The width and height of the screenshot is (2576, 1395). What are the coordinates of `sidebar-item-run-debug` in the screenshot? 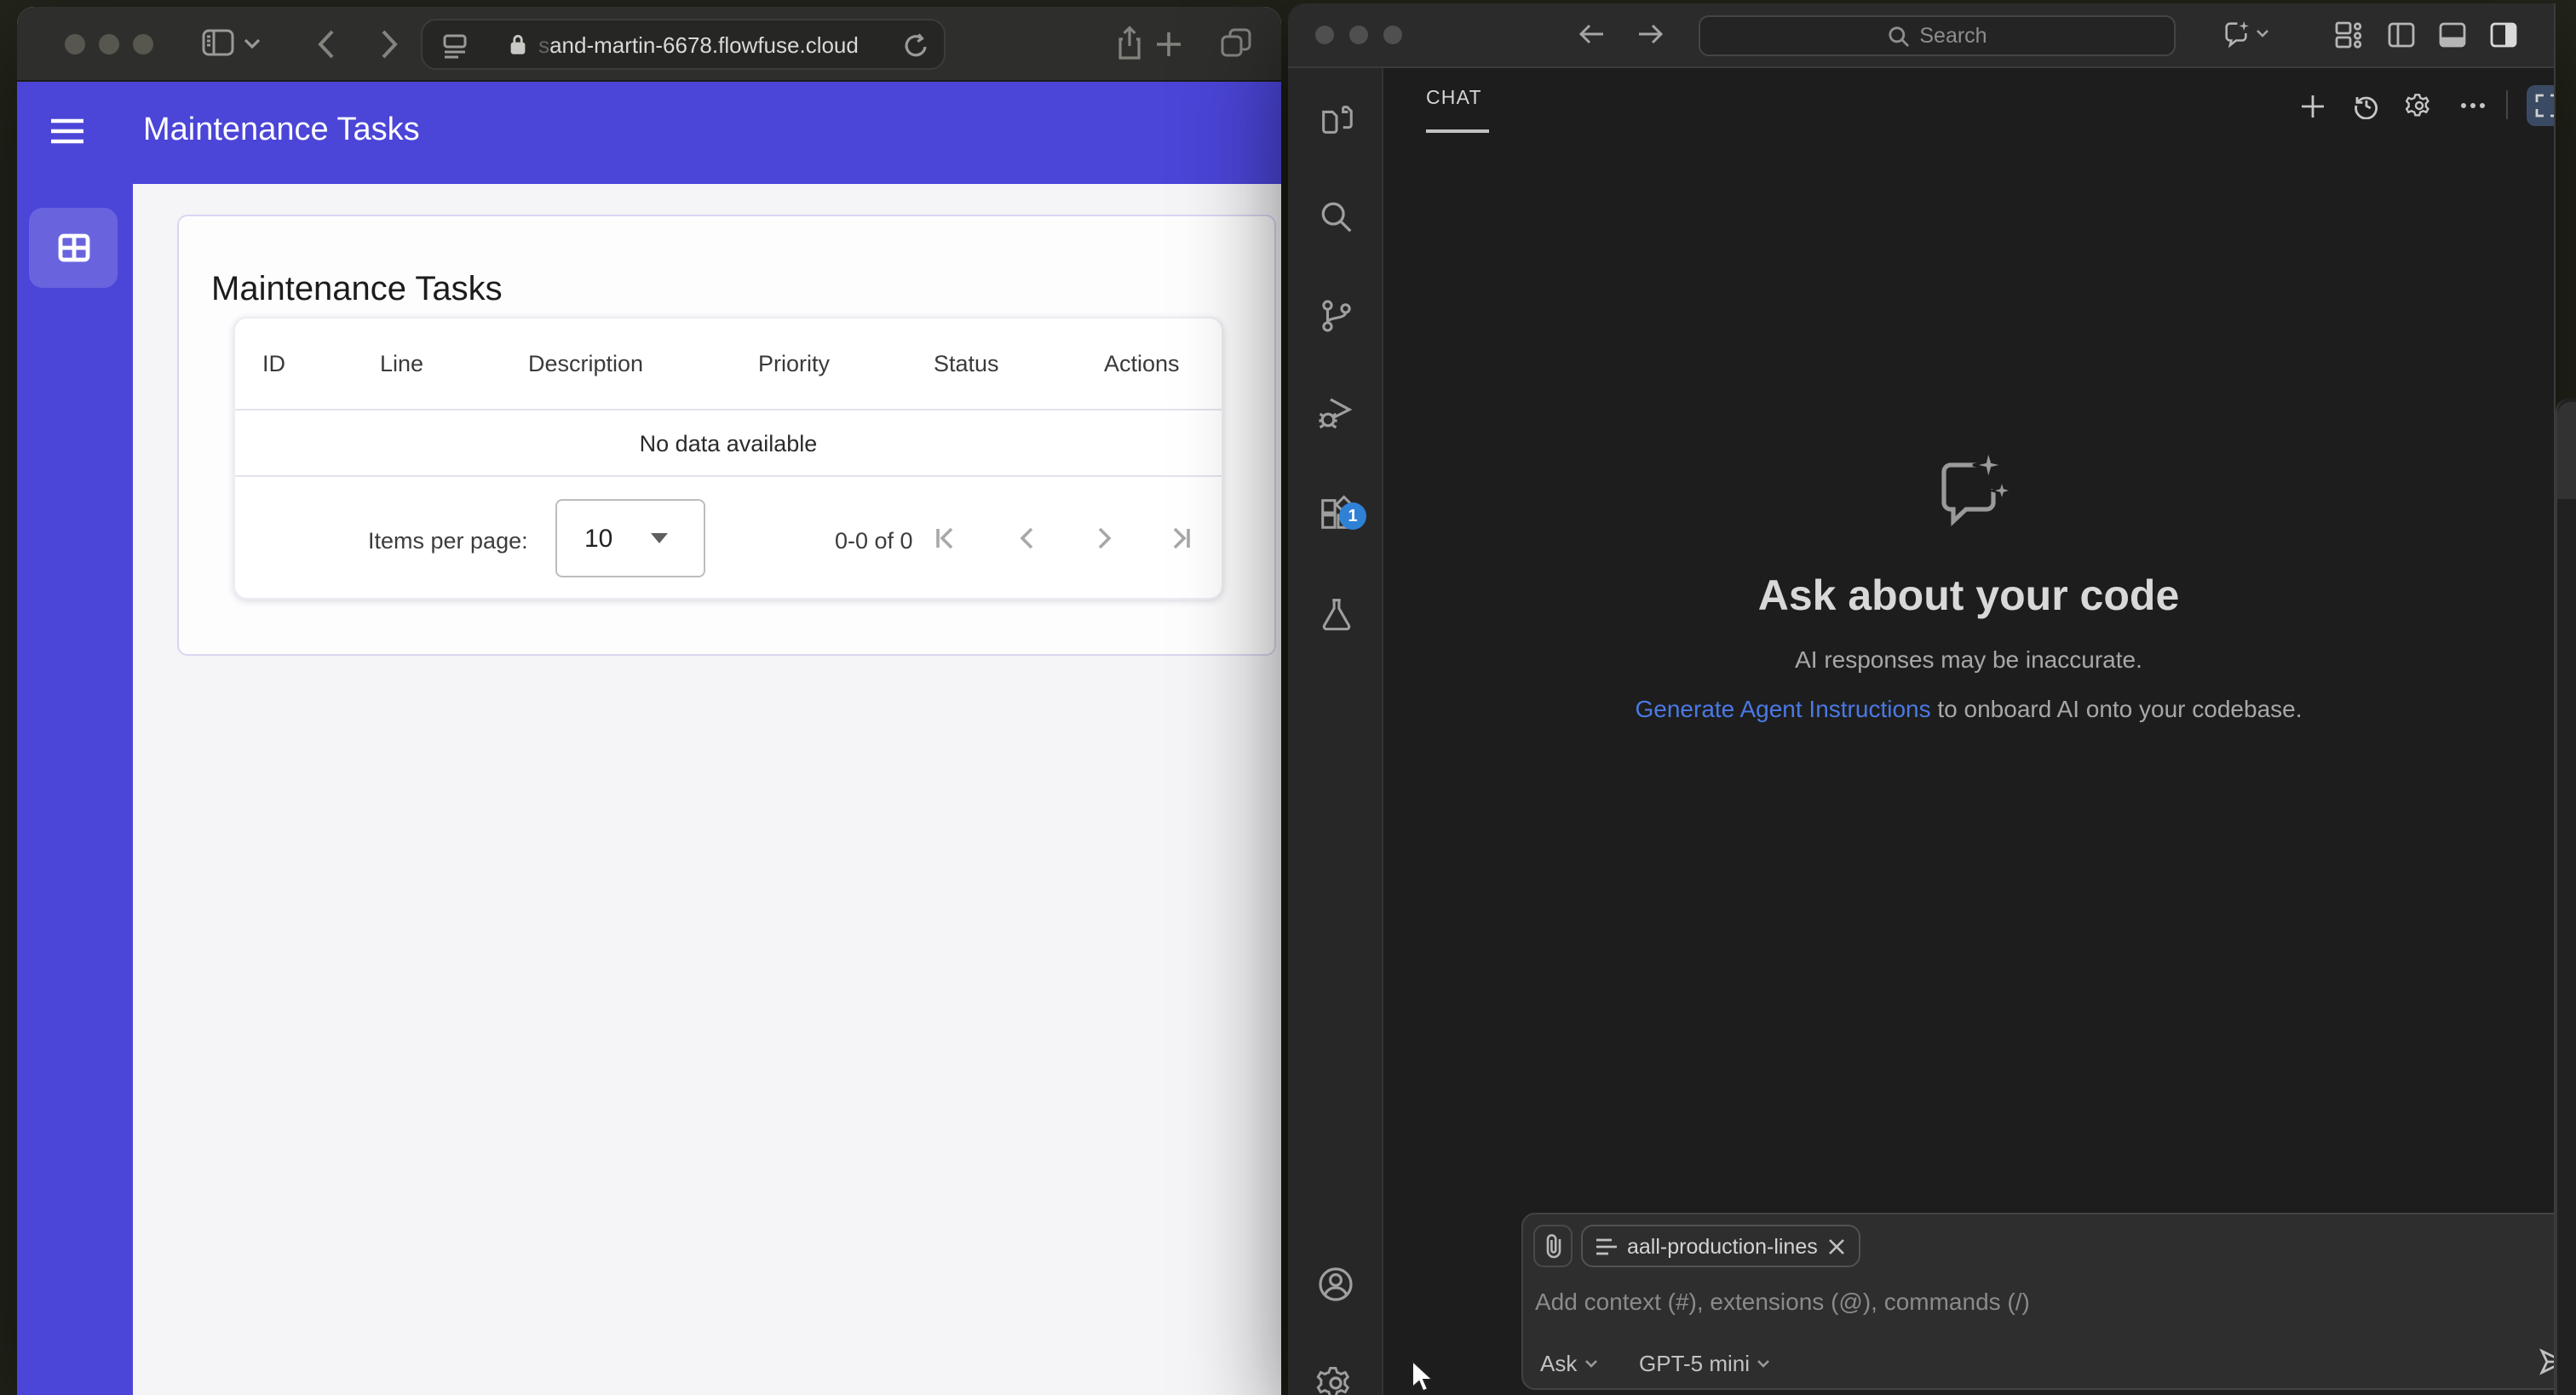 It's located at (1335, 412).